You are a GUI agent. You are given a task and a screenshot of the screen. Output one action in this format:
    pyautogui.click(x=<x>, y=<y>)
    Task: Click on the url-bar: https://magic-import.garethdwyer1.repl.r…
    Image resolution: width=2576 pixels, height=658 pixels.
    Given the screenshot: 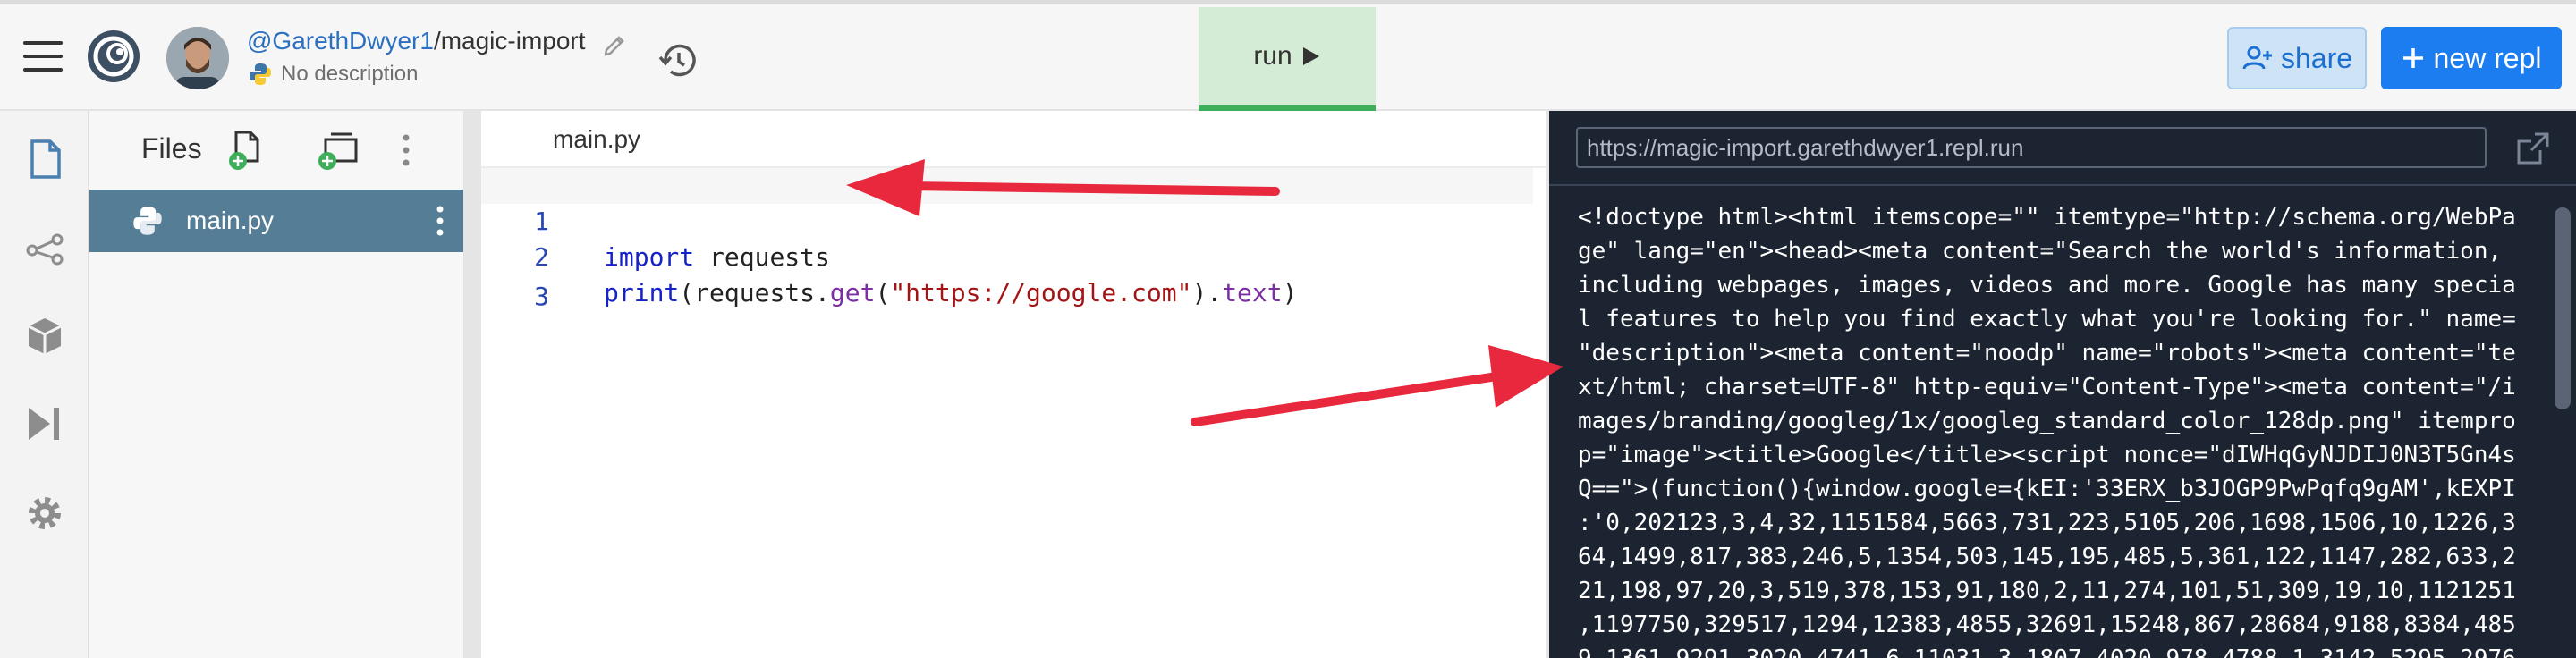 What is the action you would take?
    pyautogui.click(x=2031, y=147)
    